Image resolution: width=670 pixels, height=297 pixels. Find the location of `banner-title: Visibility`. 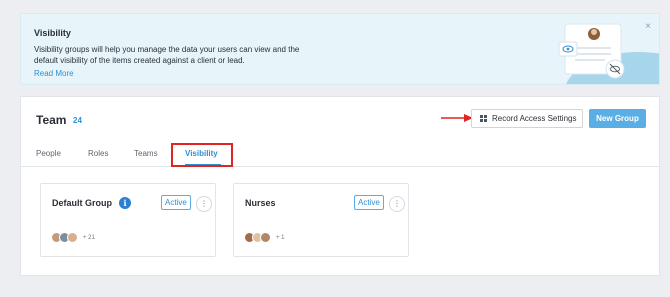

banner-title: Visibility is located at coordinates (52, 33).